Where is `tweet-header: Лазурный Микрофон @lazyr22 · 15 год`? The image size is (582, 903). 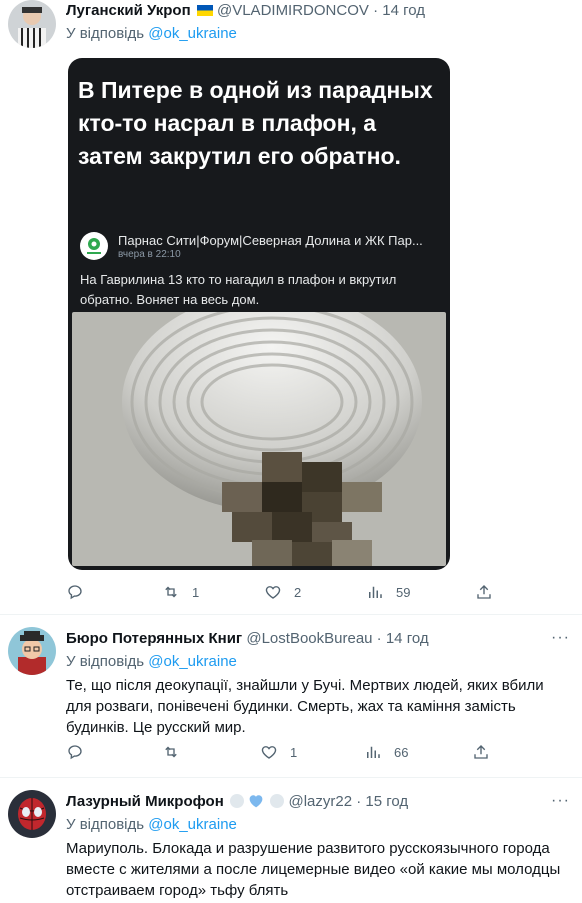 tweet-header: Лазурный Микрофон @lazyr22 · 15 год is located at coordinates (324, 802).